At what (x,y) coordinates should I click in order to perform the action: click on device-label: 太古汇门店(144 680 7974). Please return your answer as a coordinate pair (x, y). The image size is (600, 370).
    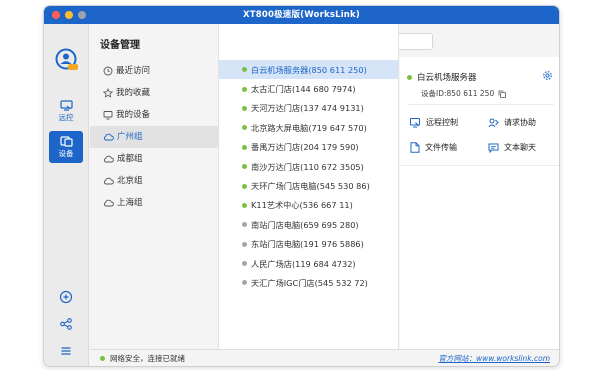
    Looking at the image, I should click on (303, 89).